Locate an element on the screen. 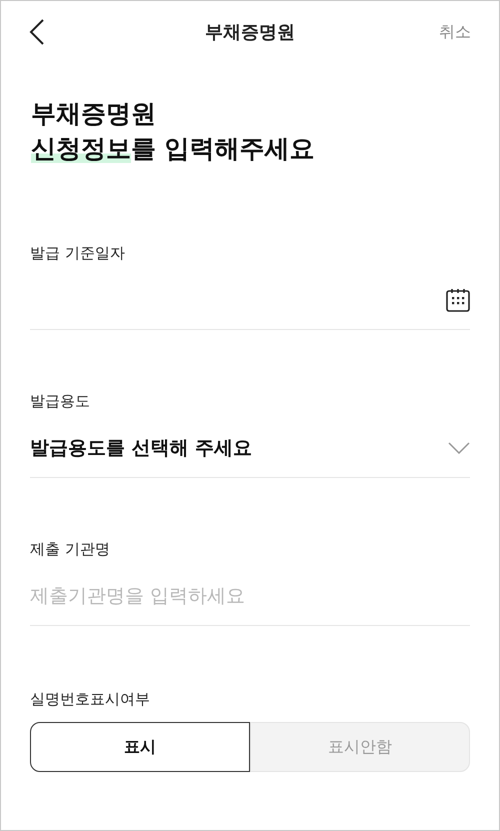  back-icon is located at coordinates (37, 32).